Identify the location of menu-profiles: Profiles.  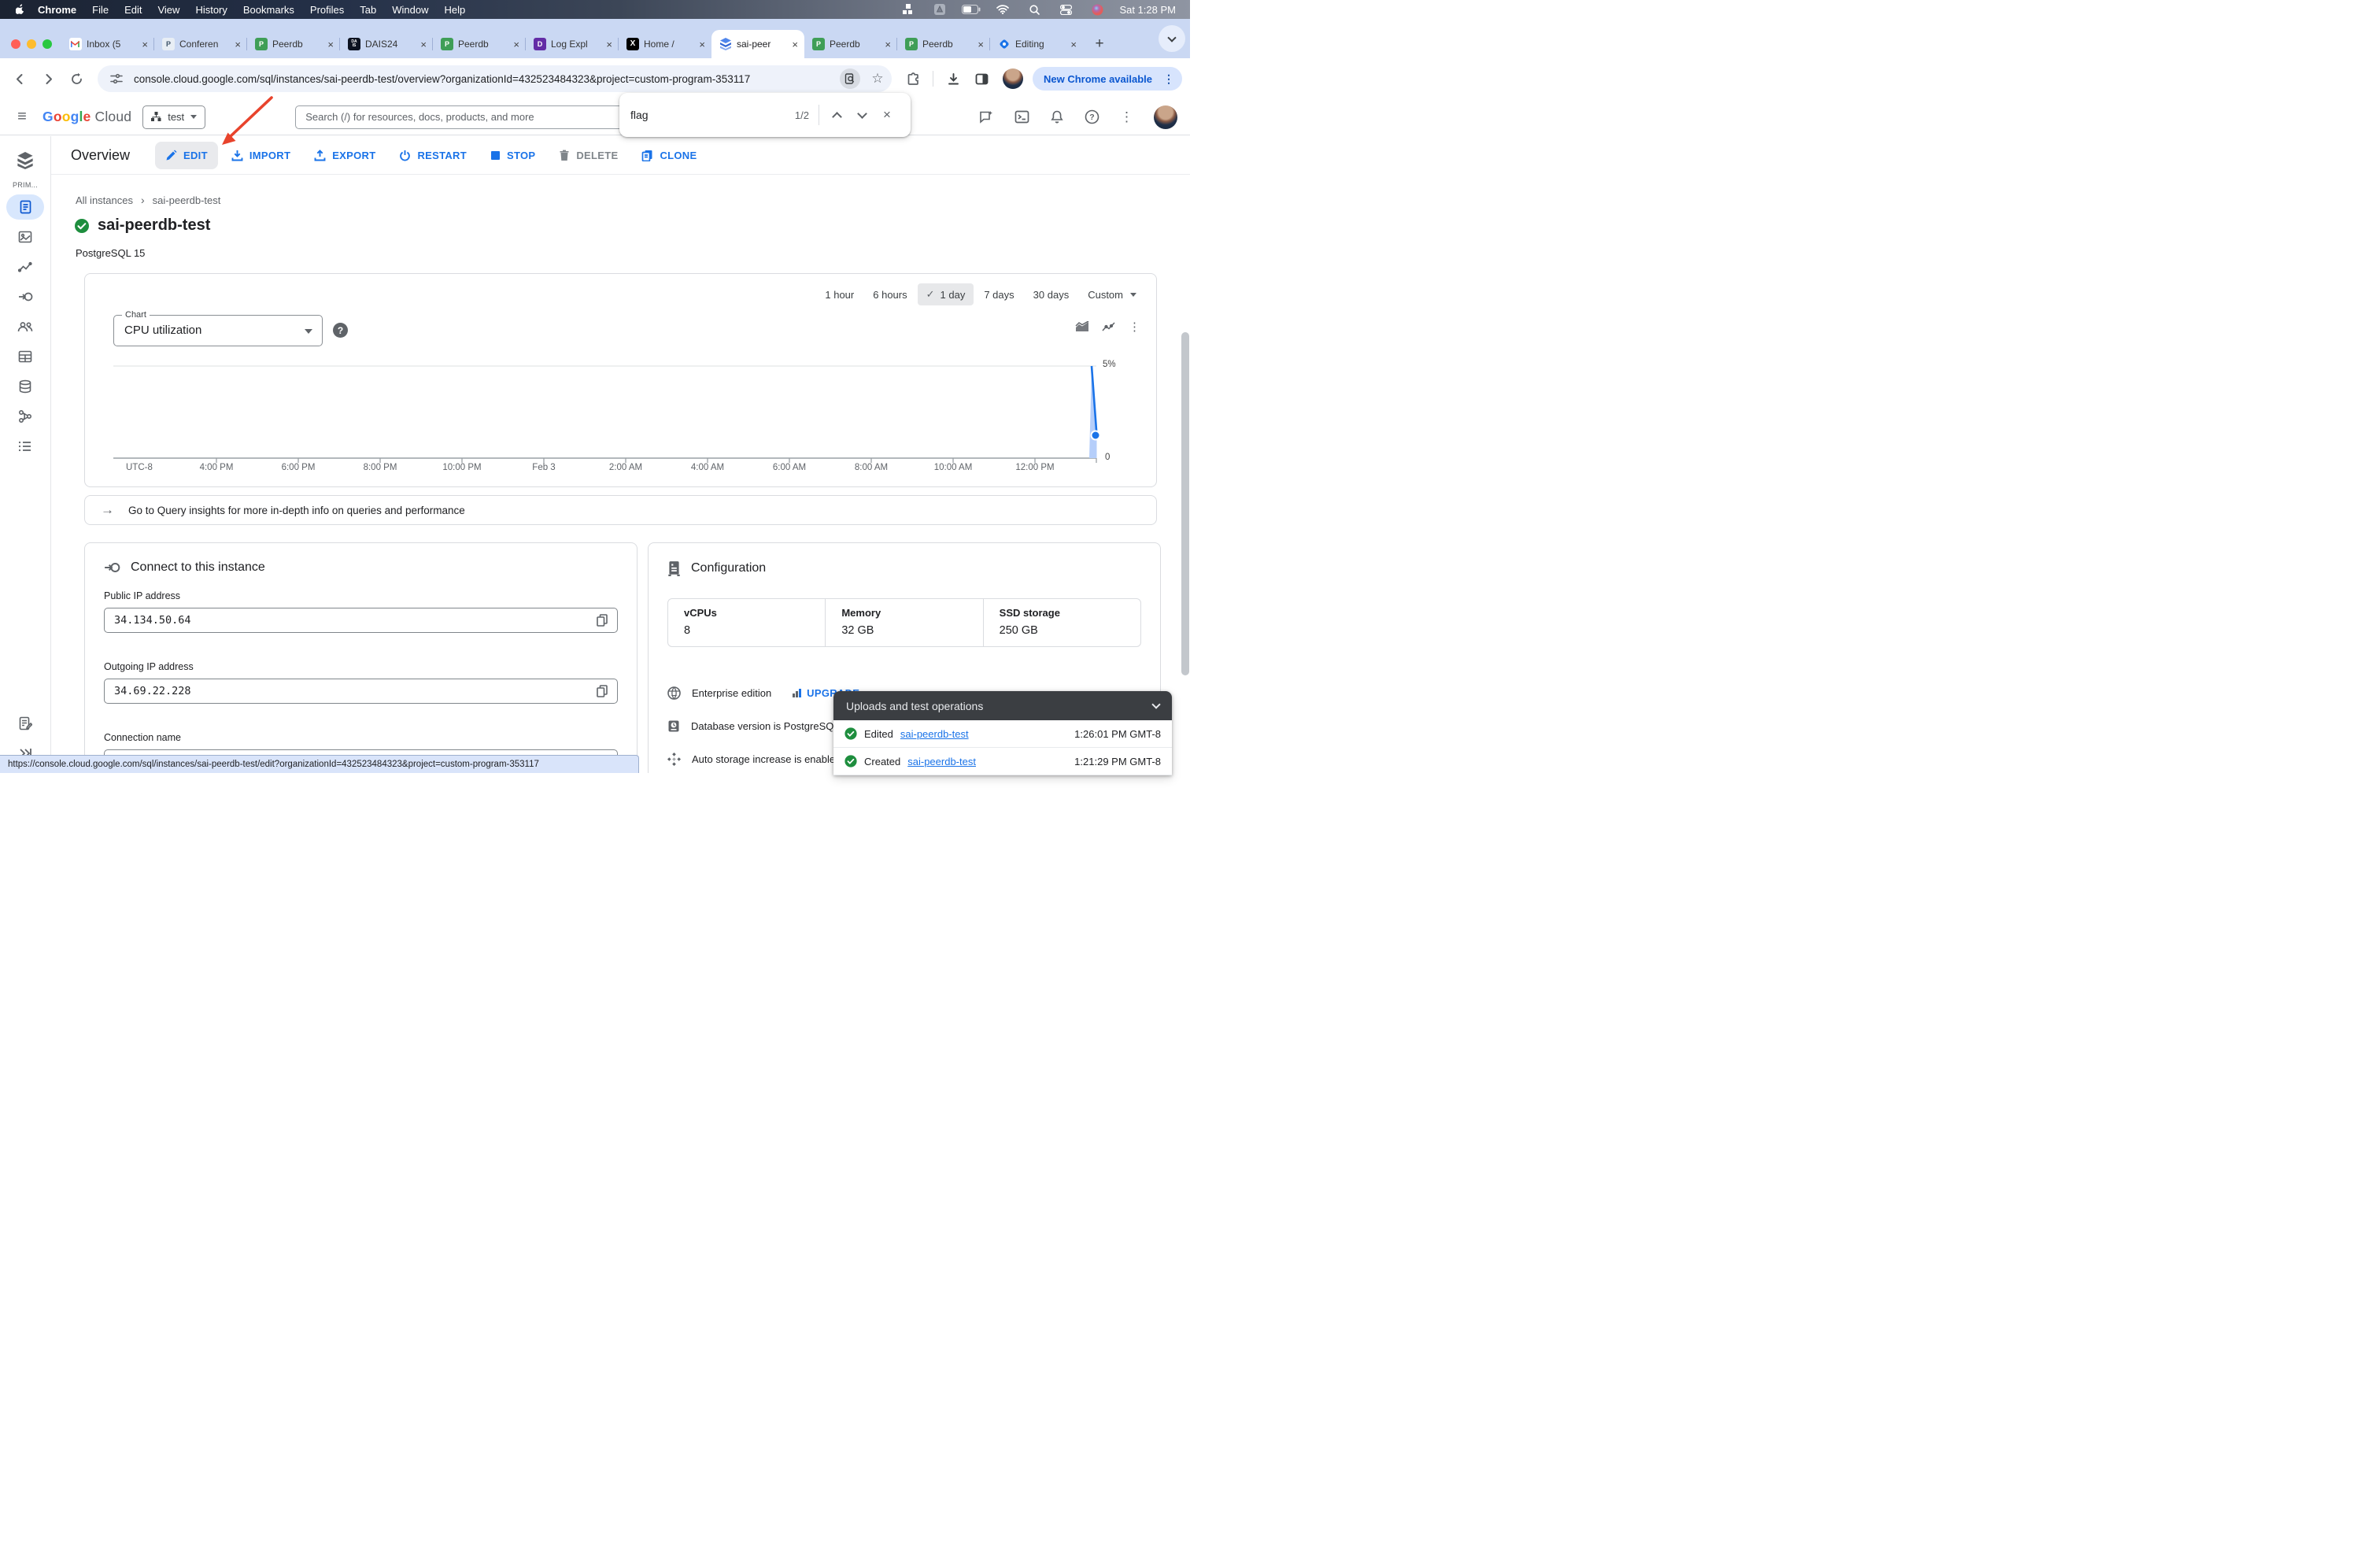
(327, 10).